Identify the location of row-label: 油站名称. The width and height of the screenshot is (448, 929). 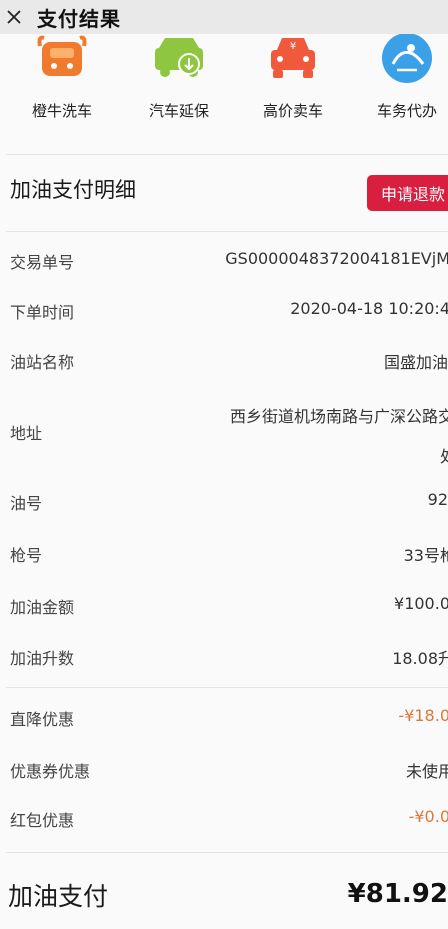
(42, 362).